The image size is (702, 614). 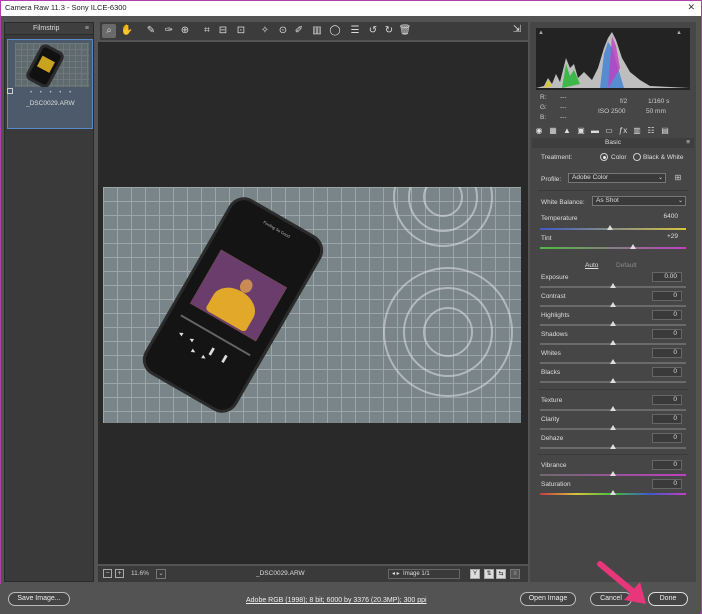 What do you see at coordinates (623, 131) in the screenshot?
I see `fx-tab-icon: ƒx` at bounding box center [623, 131].